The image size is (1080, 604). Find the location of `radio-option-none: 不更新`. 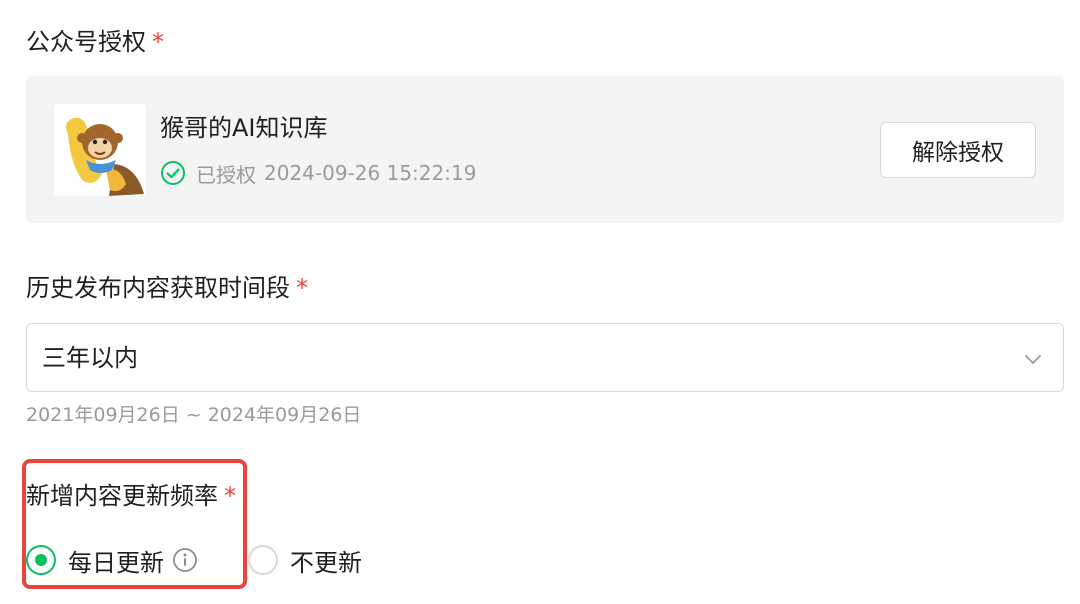

radio-option-none: 不更新 is located at coordinates (305, 560).